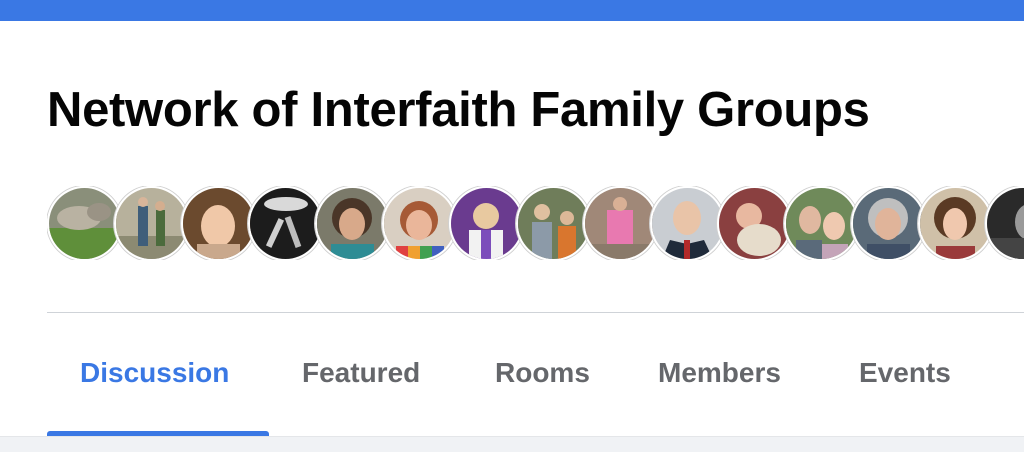 The height and width of the screenshot is (452, 1024). I want to click on content-area-edge, so click(512, 444).